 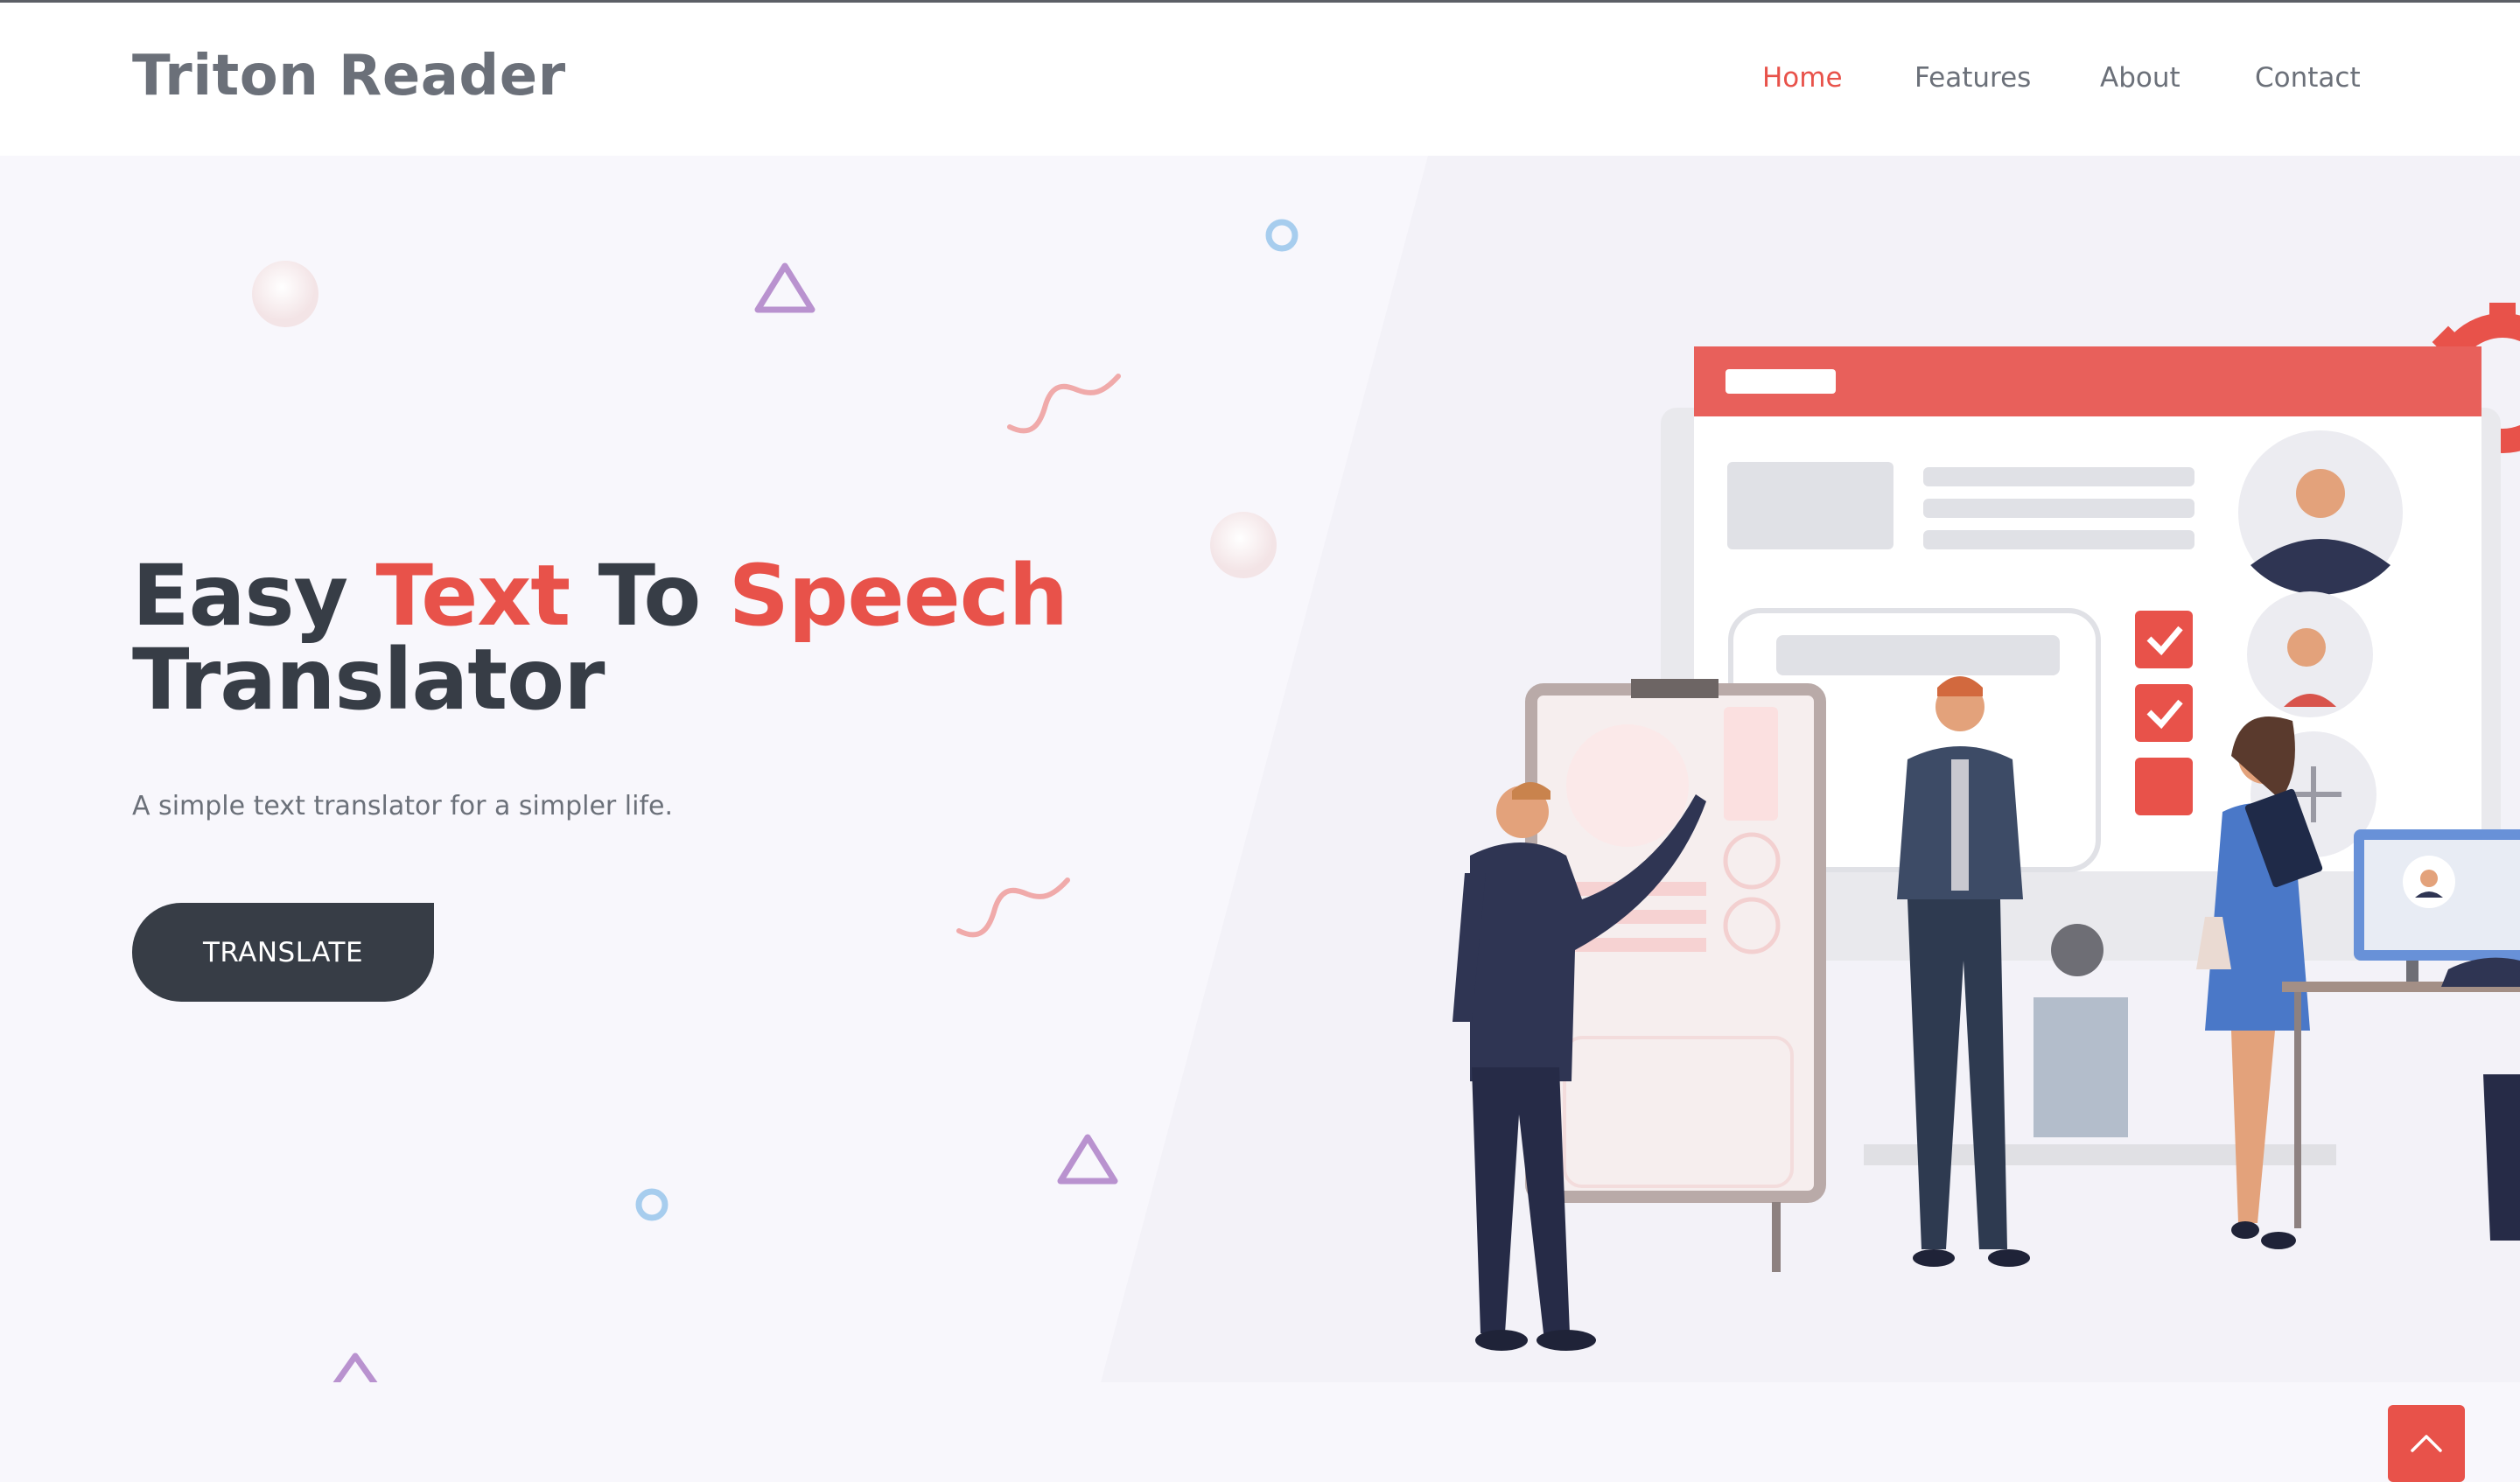 I want to click on chevron-up-icon, so click(x=2426, y=1443).